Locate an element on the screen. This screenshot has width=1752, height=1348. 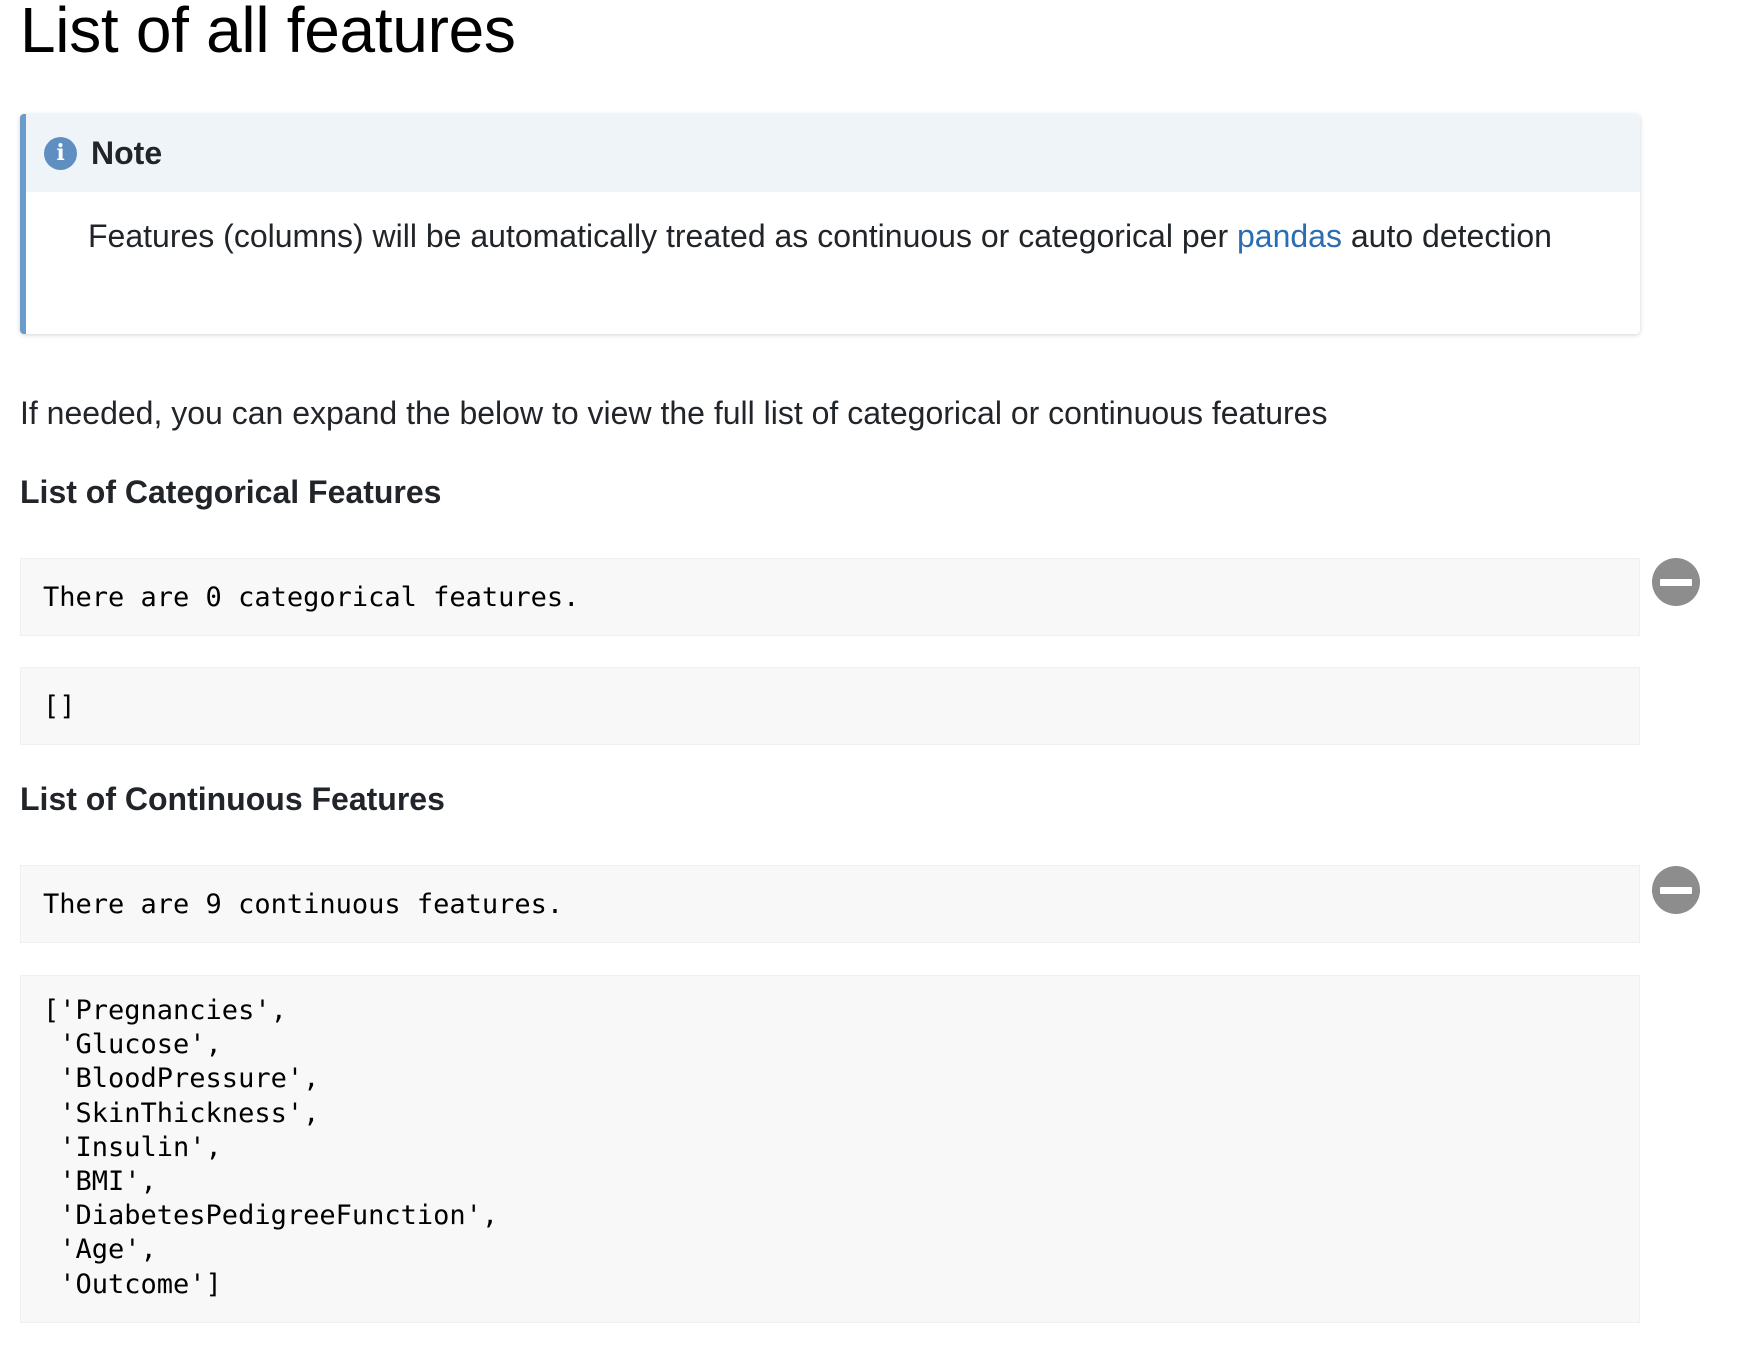
note-text-tail: auto detection is located at coordinates (1446, 236).